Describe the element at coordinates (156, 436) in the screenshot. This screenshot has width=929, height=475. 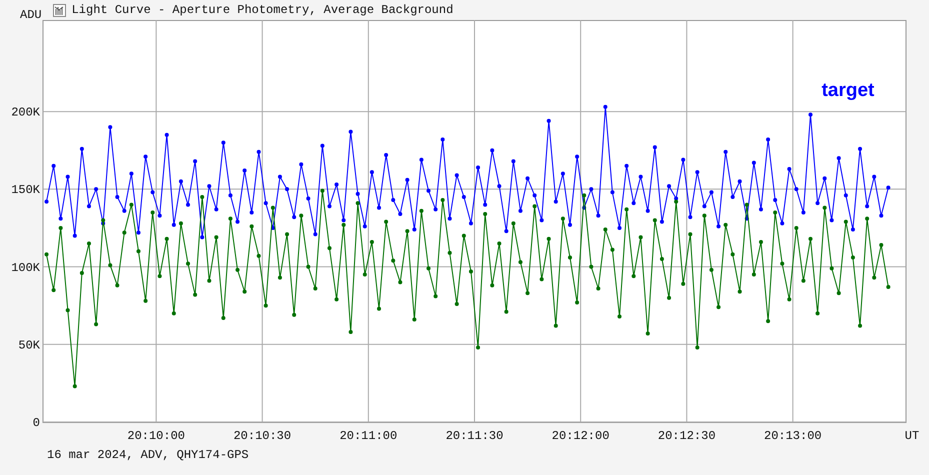
I see `x-tick-label: 20:10:00` at that location.